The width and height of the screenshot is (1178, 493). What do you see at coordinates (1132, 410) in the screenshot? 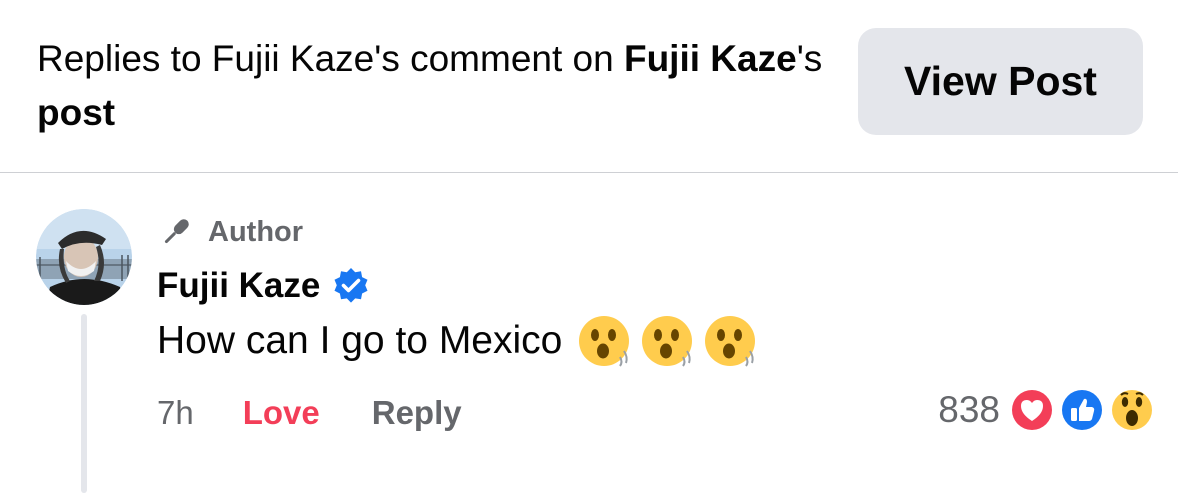
I see `wow-reaction-icon` at bounding box center [1132, 410].